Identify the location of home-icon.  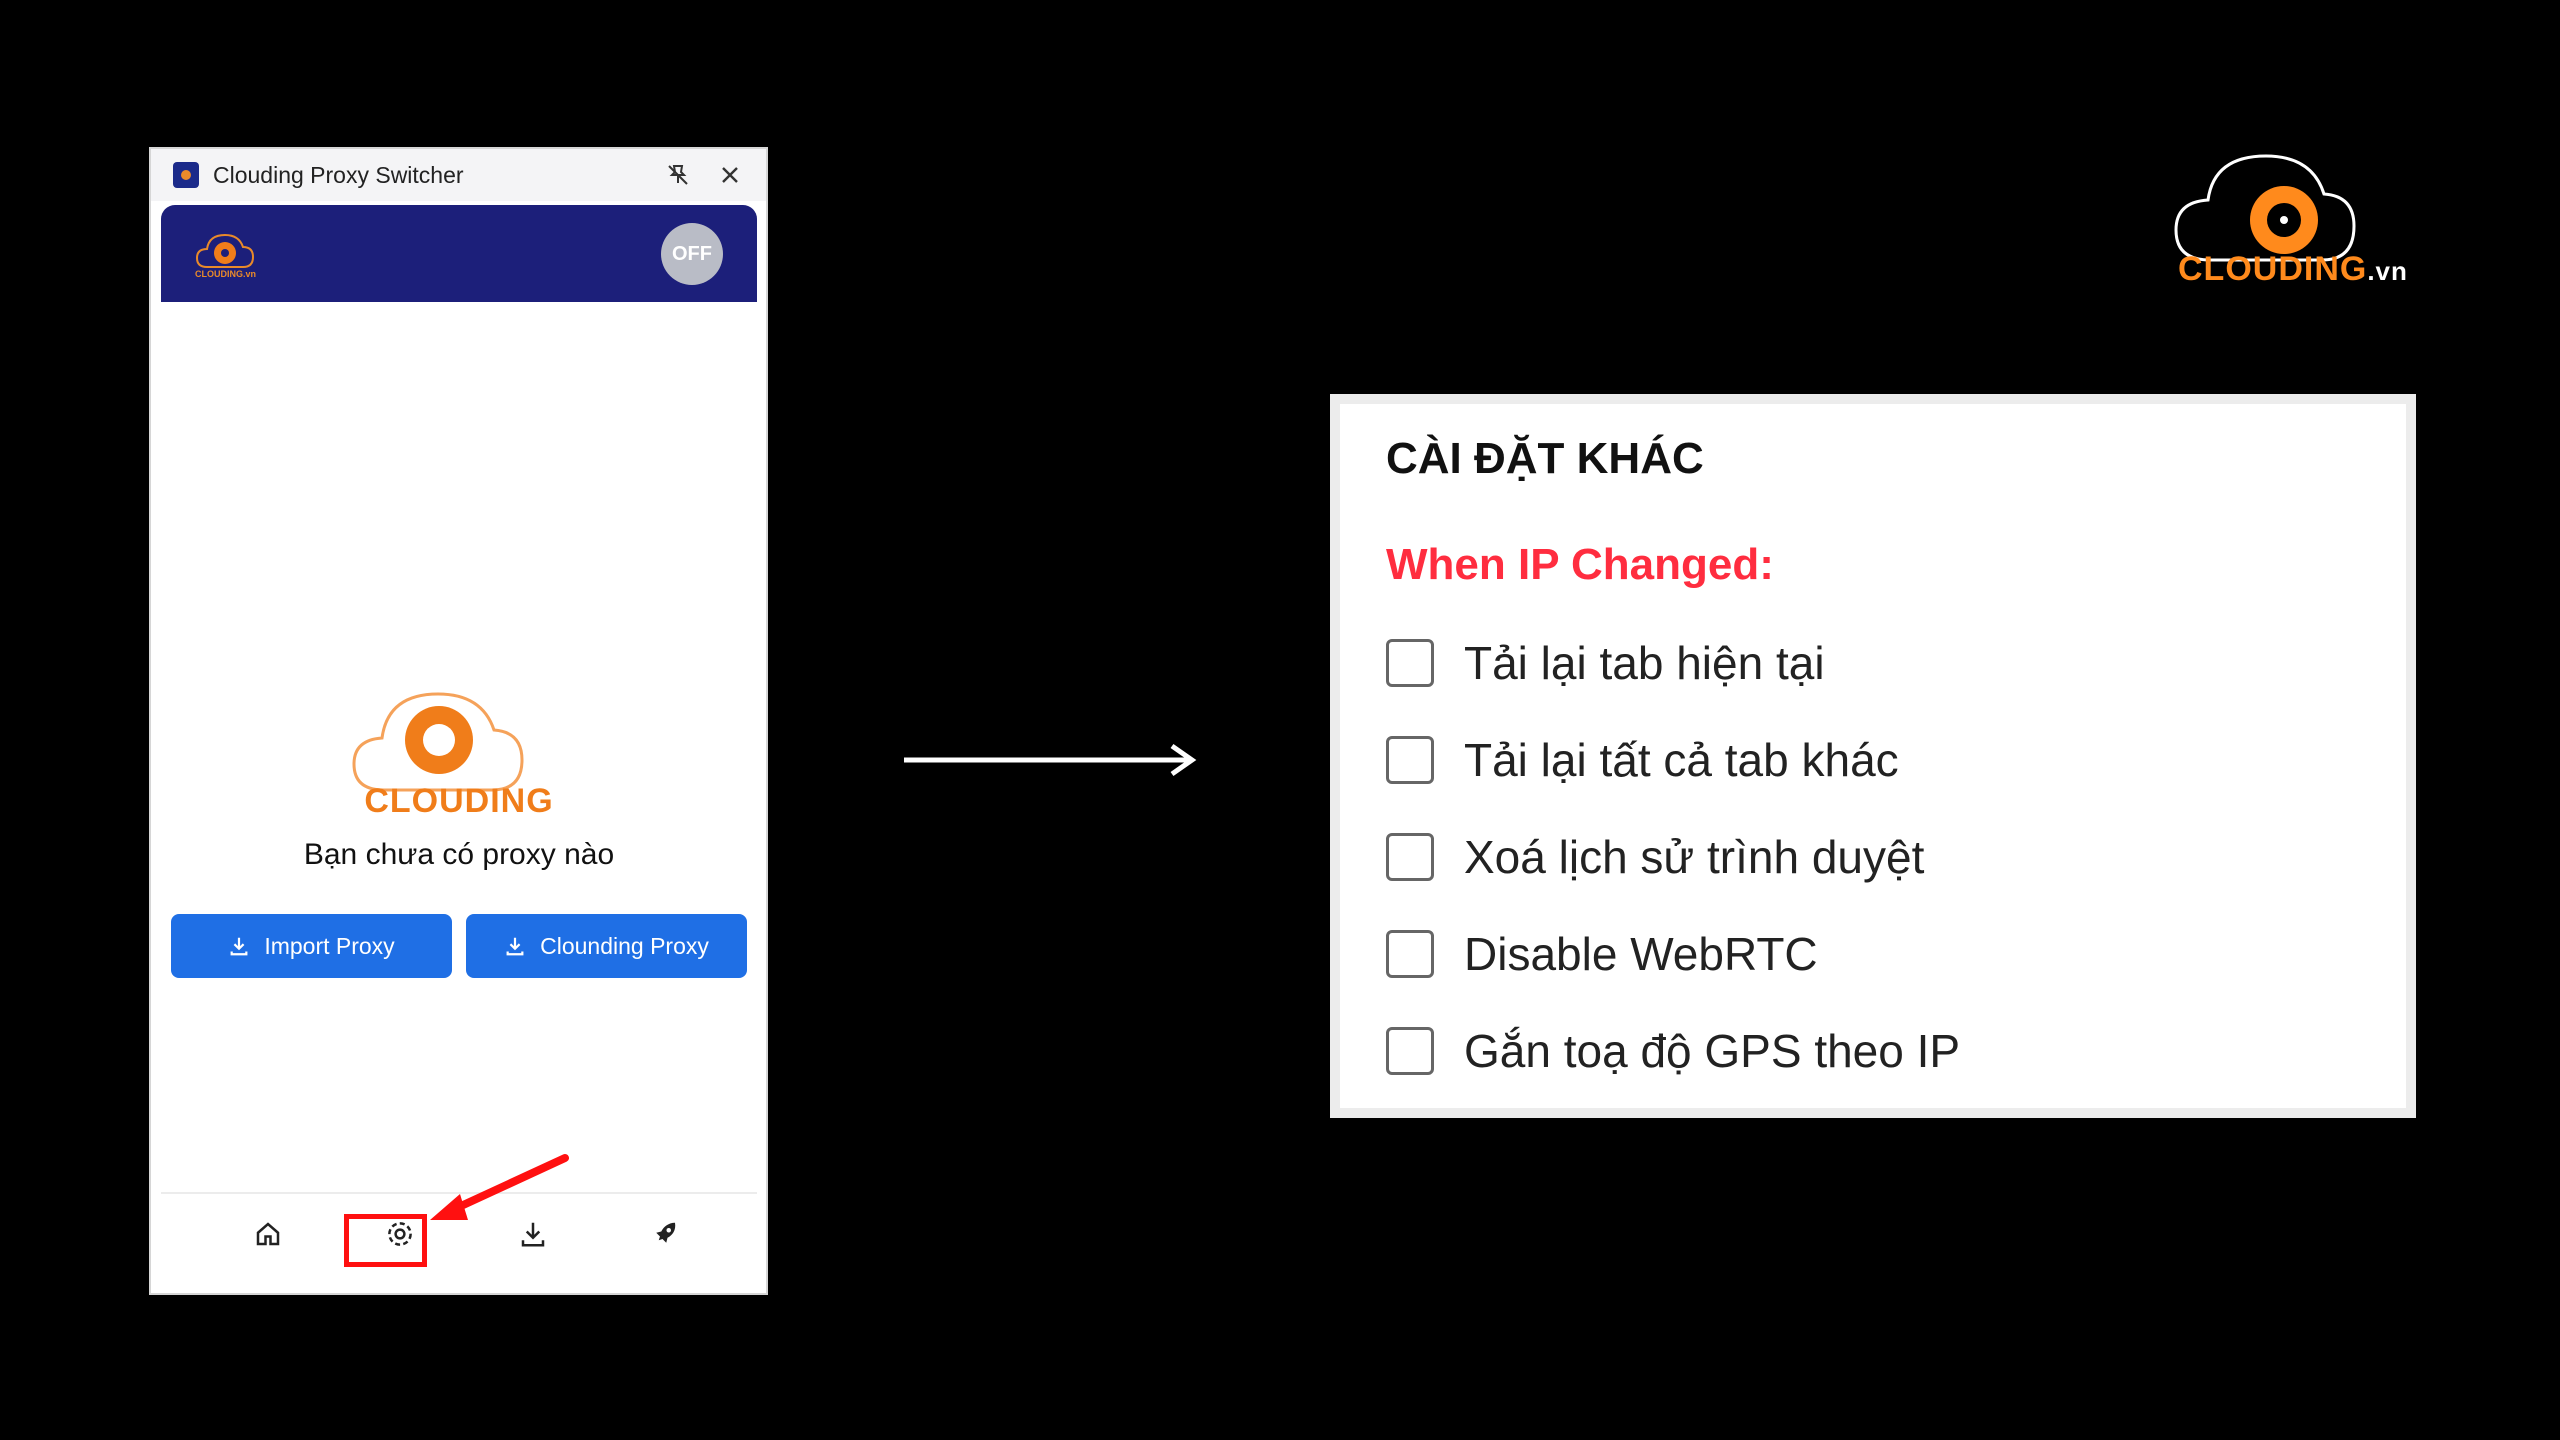
(268, 1234).